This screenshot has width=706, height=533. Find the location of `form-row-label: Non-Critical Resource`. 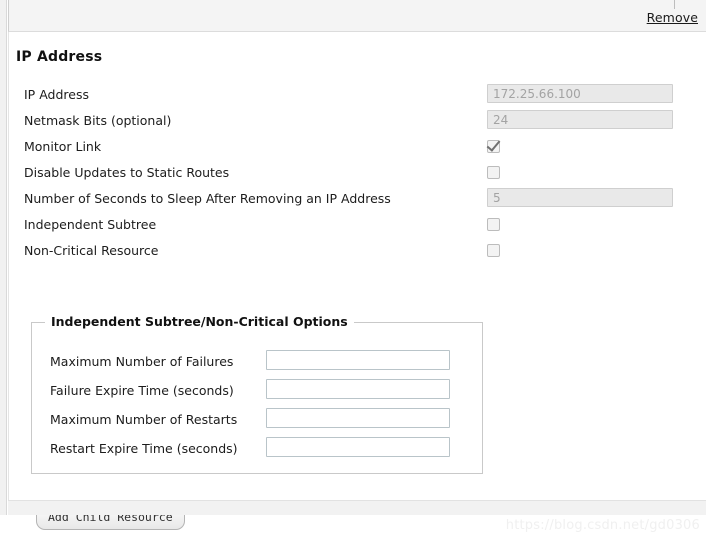

form-row-label: Non-Critical Resource is located at coordinates (91, 250).